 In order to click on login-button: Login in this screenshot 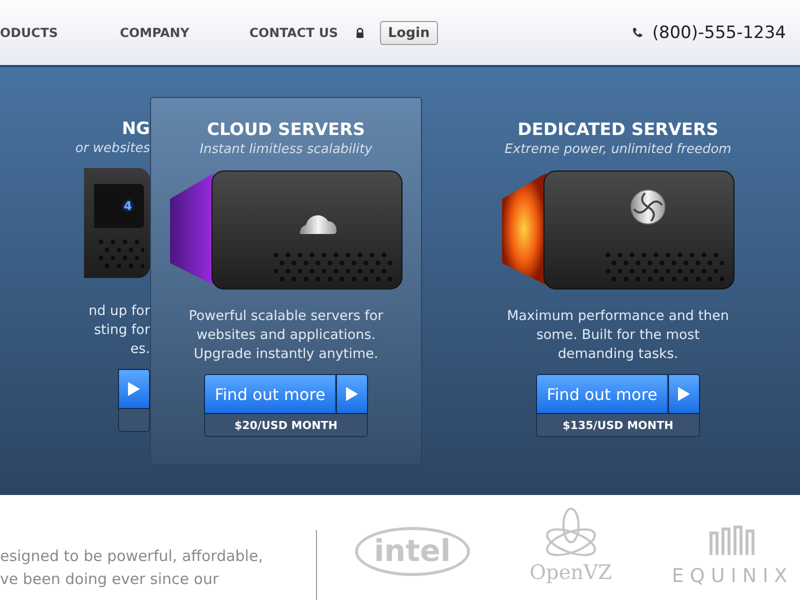, I will do `click(409, 32)`.